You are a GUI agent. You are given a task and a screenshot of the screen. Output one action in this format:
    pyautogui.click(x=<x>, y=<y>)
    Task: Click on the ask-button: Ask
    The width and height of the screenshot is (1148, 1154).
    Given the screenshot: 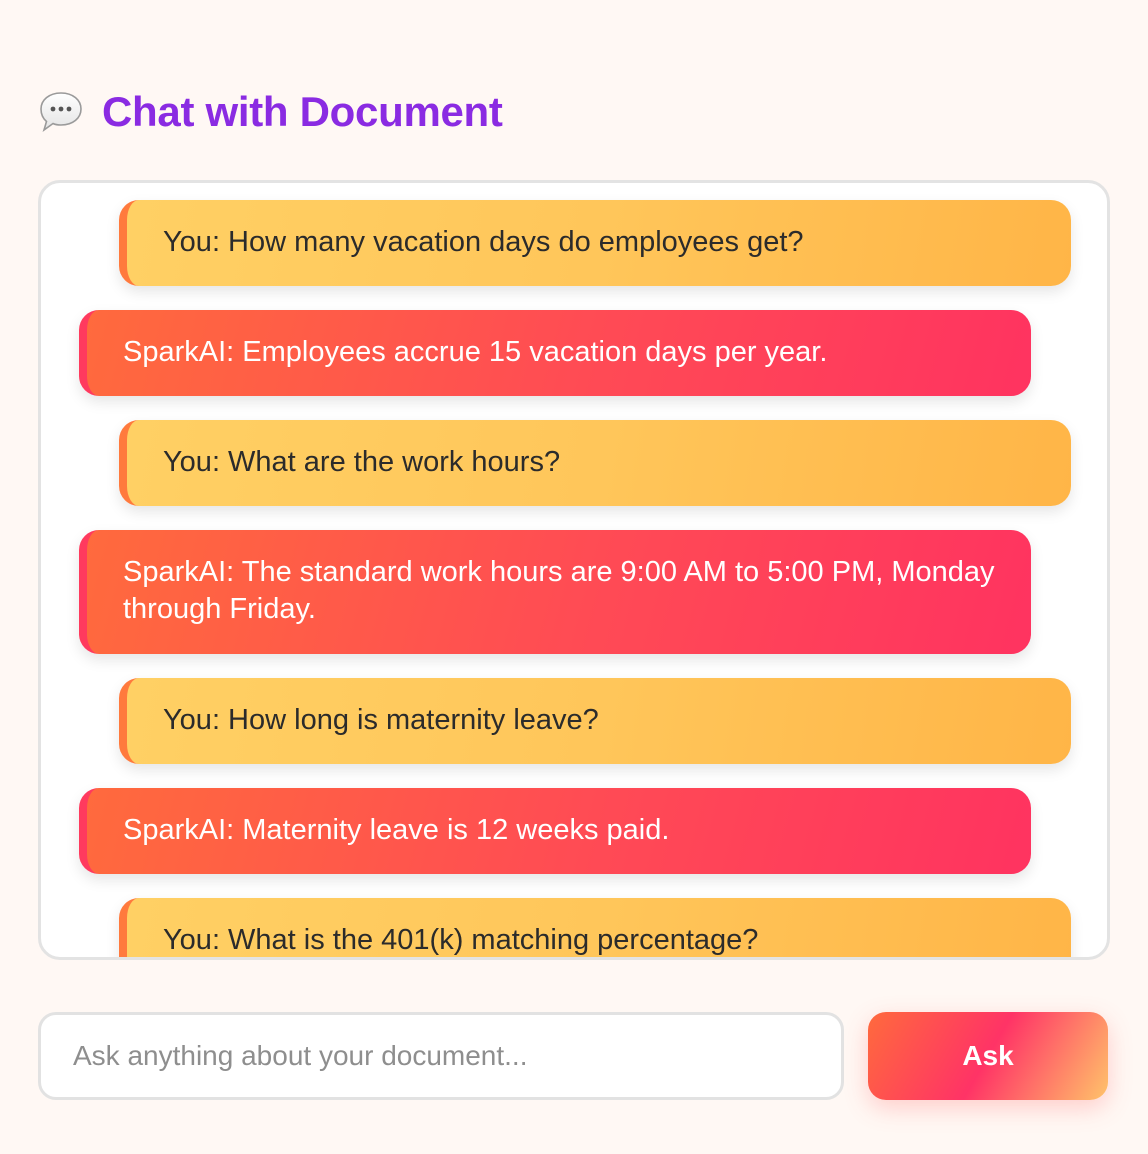 What is the action you would take?
    pyautogui.click(x=988, y=1056)
    